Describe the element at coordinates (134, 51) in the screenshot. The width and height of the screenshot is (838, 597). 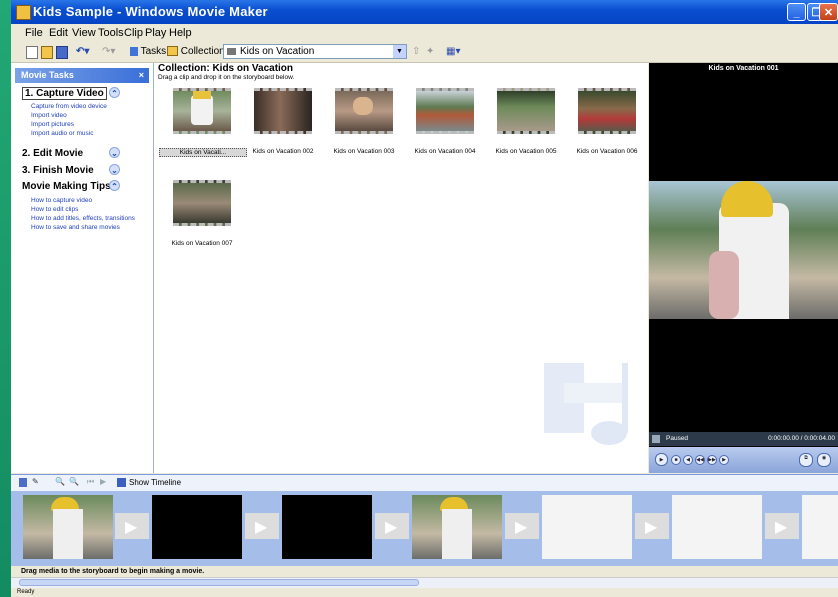
I see `tasks-icon` at that location.